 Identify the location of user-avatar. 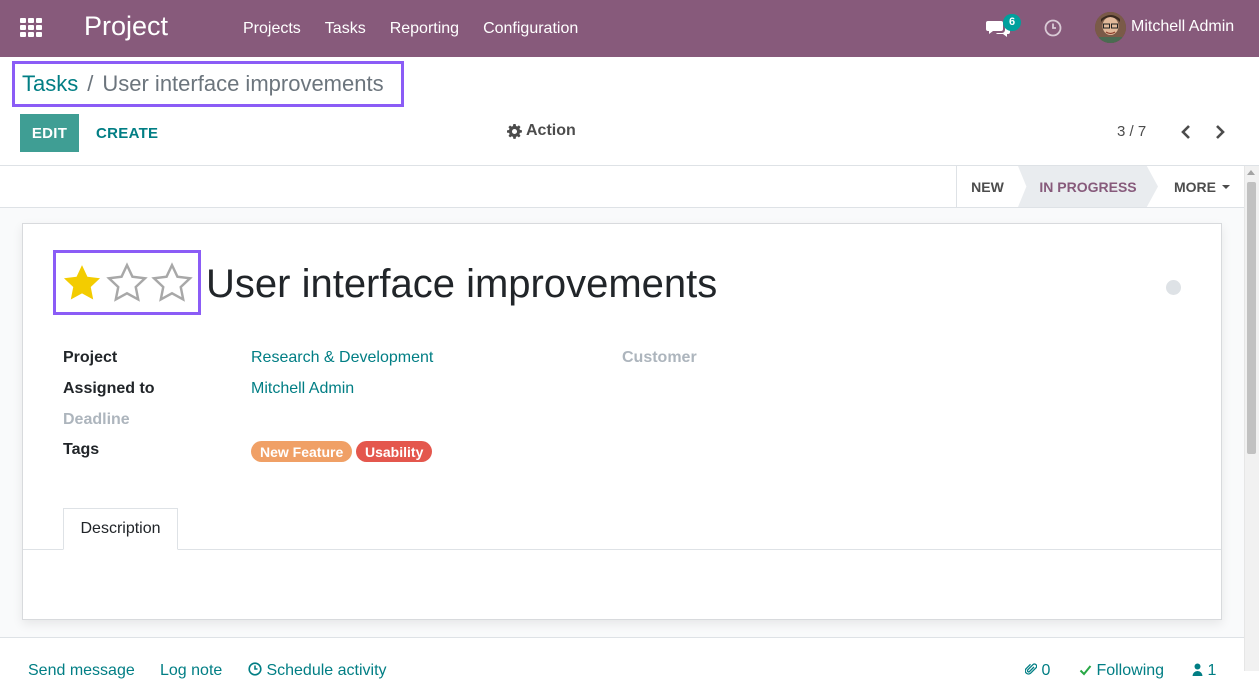
(1110, 27).